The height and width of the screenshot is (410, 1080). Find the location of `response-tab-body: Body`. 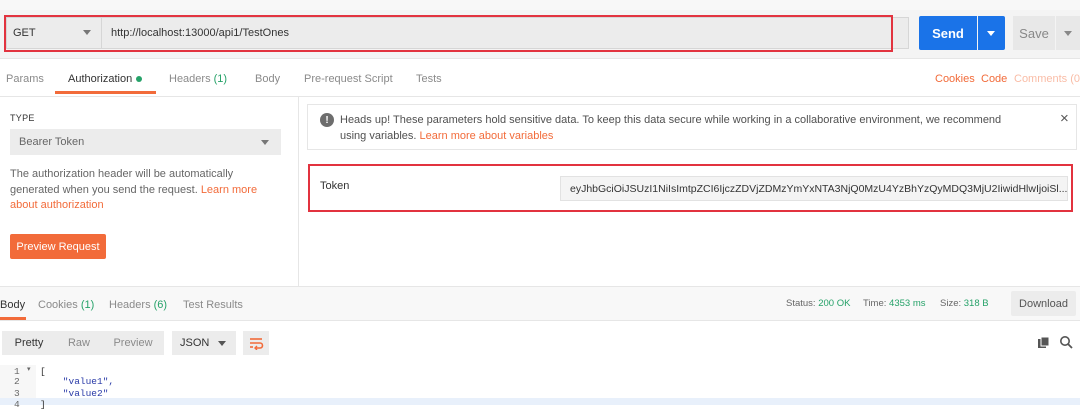

response-tab-body: Body is located at coordinates (12, 305).